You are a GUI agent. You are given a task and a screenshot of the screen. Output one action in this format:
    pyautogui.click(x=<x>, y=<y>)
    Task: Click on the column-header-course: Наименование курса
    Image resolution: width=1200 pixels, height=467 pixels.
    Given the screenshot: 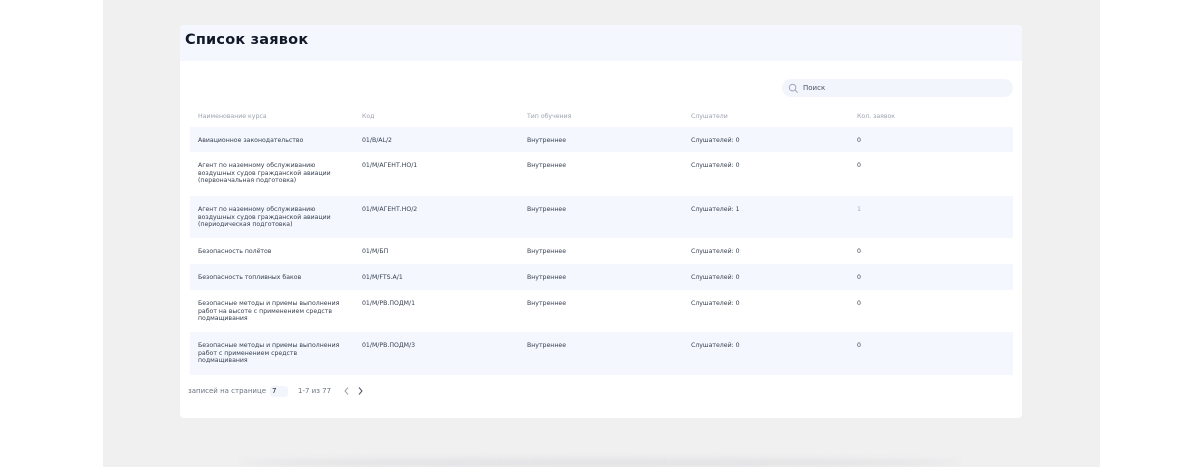 What is the action you would take?
    pyautogui.click(x=273, y=116)
    